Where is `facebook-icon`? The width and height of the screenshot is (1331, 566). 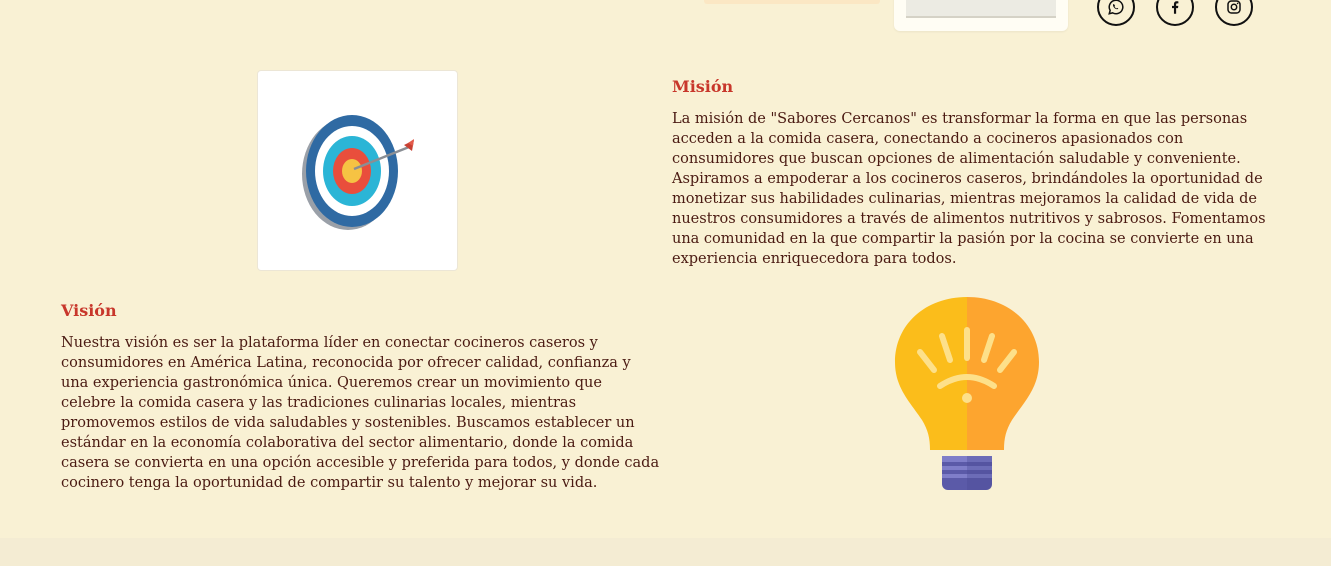 facebook-icon is located at coordinates (1175, 13).